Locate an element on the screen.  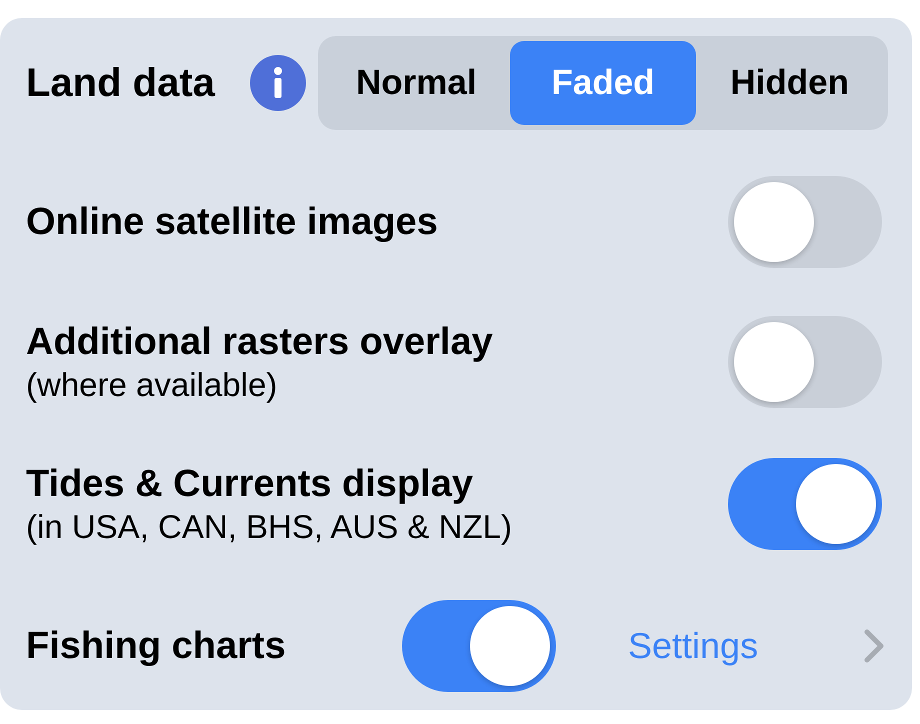
setting-title: Online satellite images is located at coordinates (232, 222).